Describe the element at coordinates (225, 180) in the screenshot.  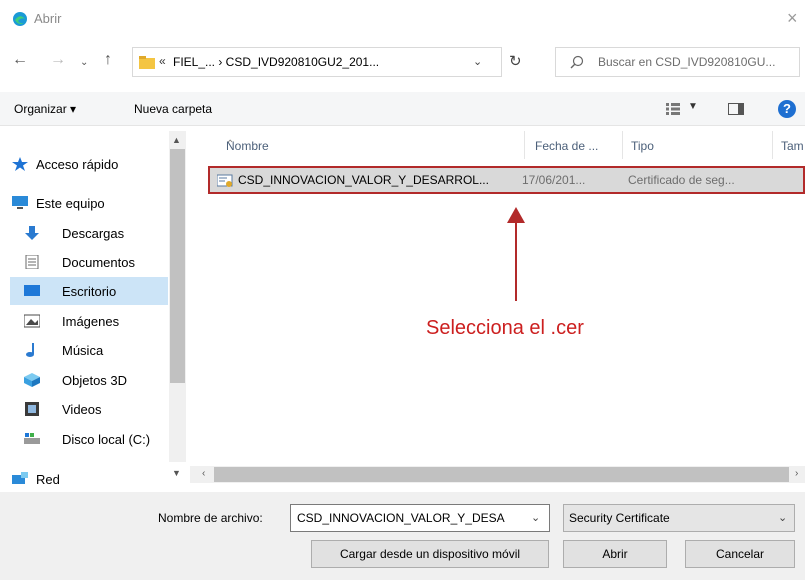
I see `certificate-file-icon` at that location.